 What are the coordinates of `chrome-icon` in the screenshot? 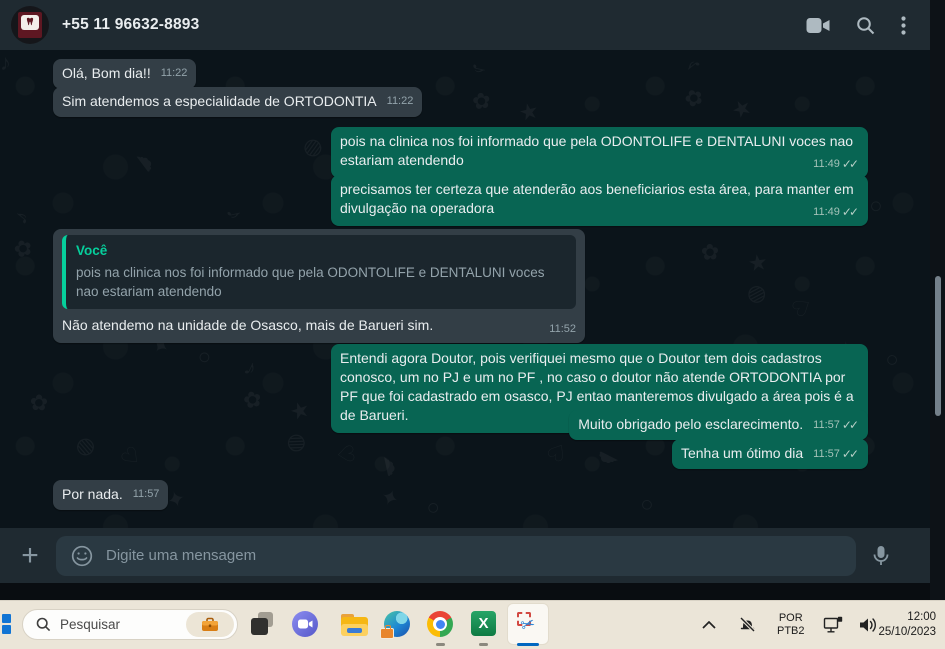 It's located at (440, 624).